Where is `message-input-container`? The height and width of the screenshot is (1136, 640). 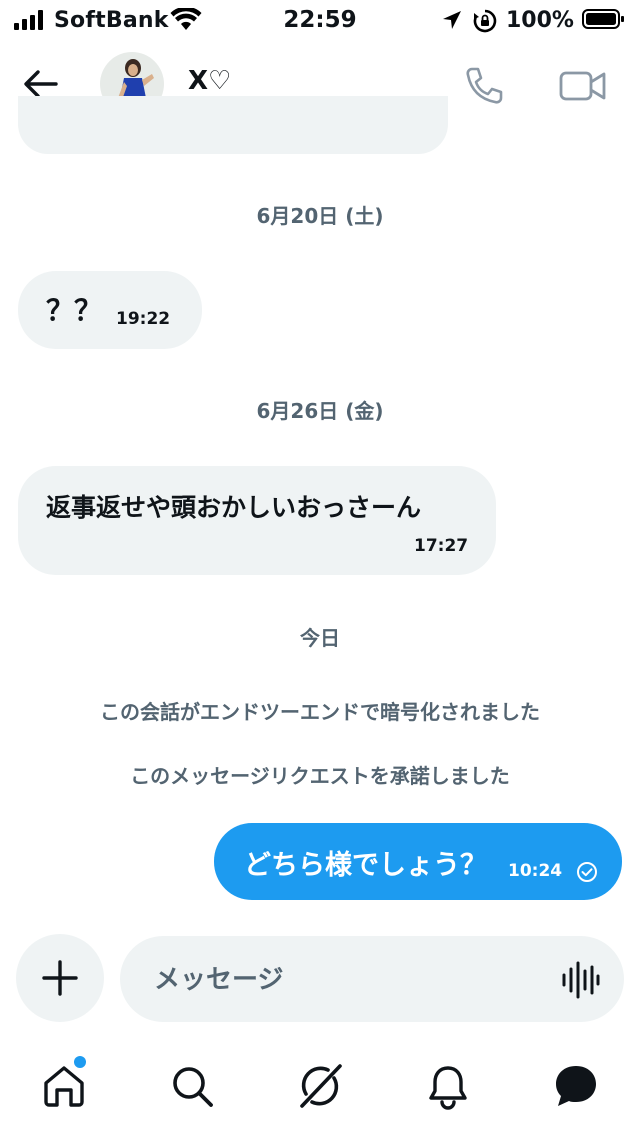
message-input-container is located at coordinates (372, 979).